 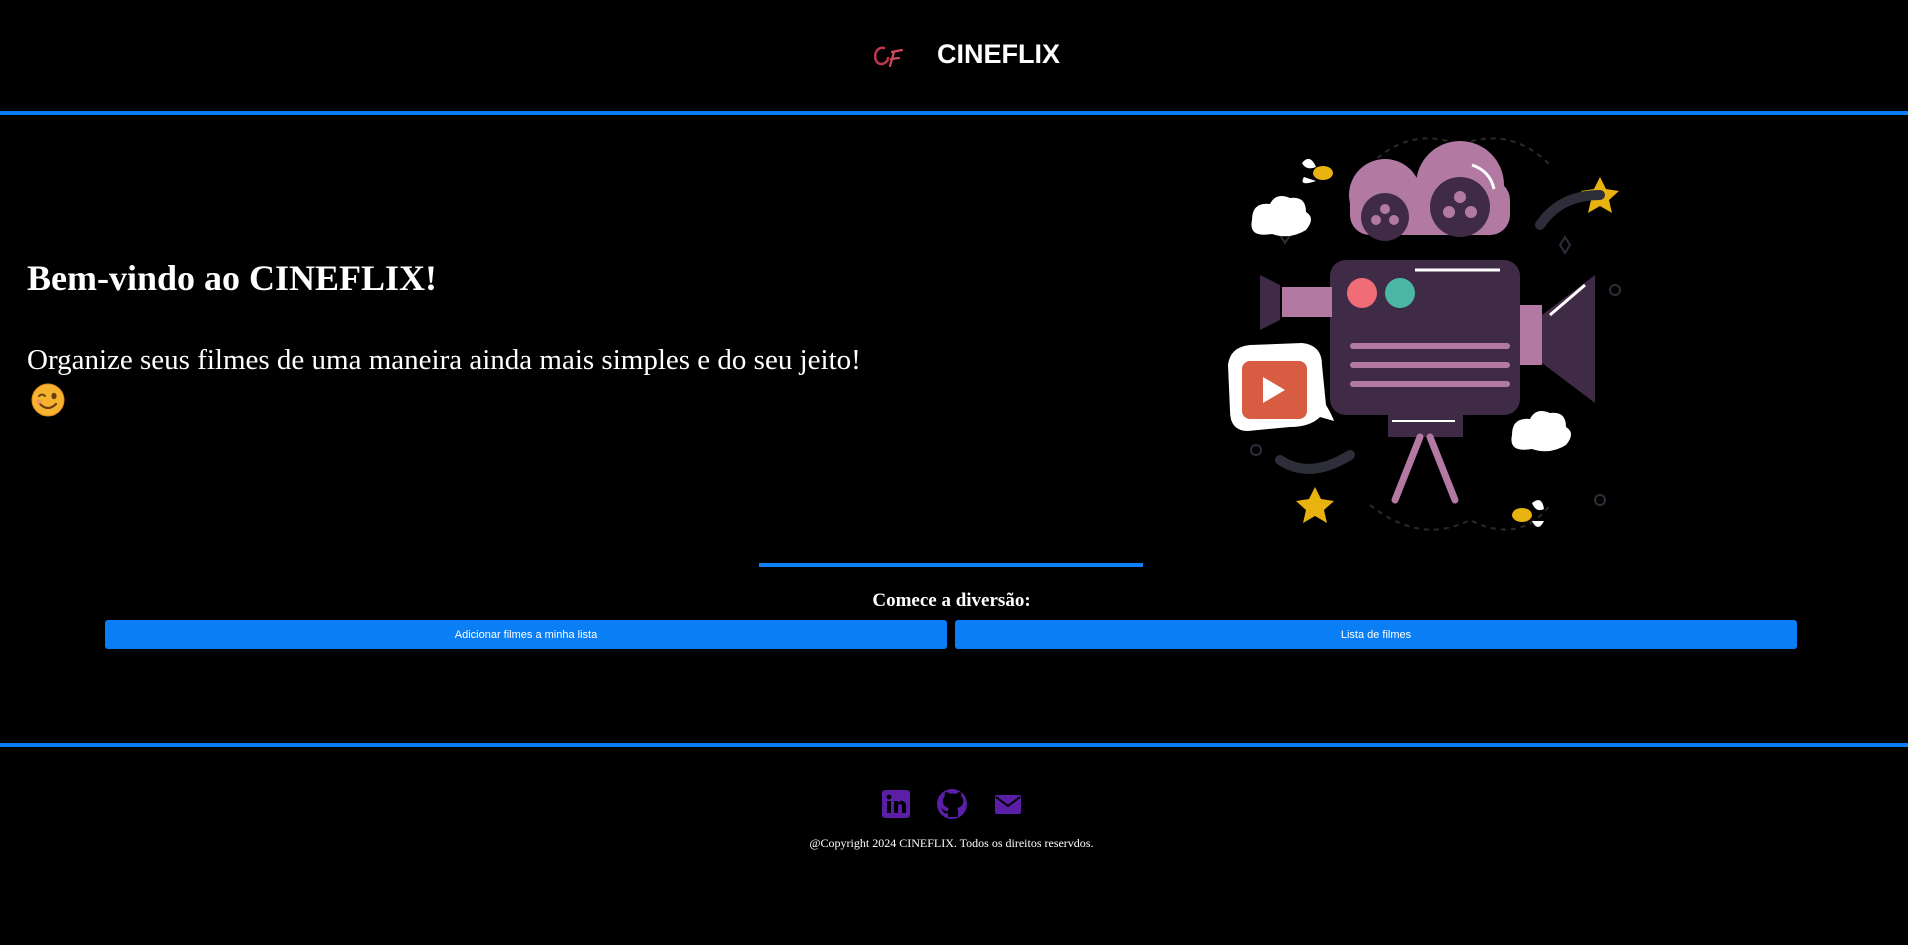 I want to click on add-movies-button: Adicionar filmes a minha lista, so click(x=526, y=634).